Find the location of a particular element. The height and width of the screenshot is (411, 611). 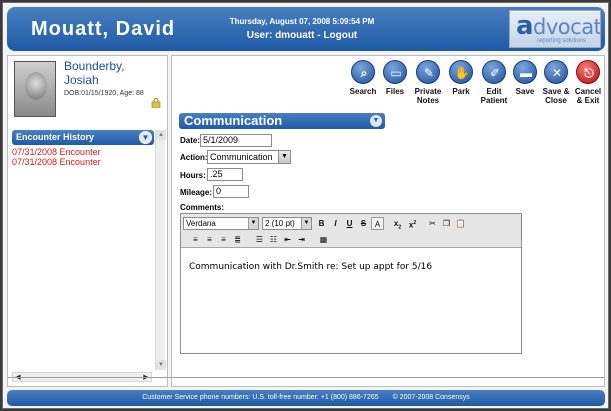

patient-last-name: Bounderby, is located at coordinates (94, 66).